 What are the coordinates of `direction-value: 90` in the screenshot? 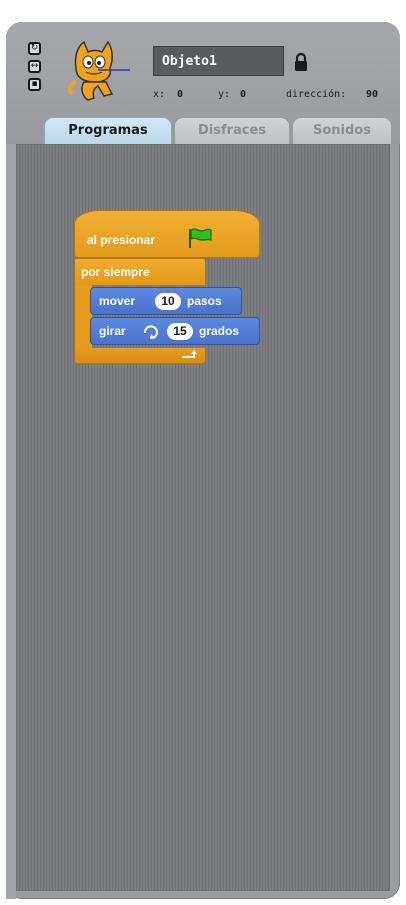 It's located at (372, 94).